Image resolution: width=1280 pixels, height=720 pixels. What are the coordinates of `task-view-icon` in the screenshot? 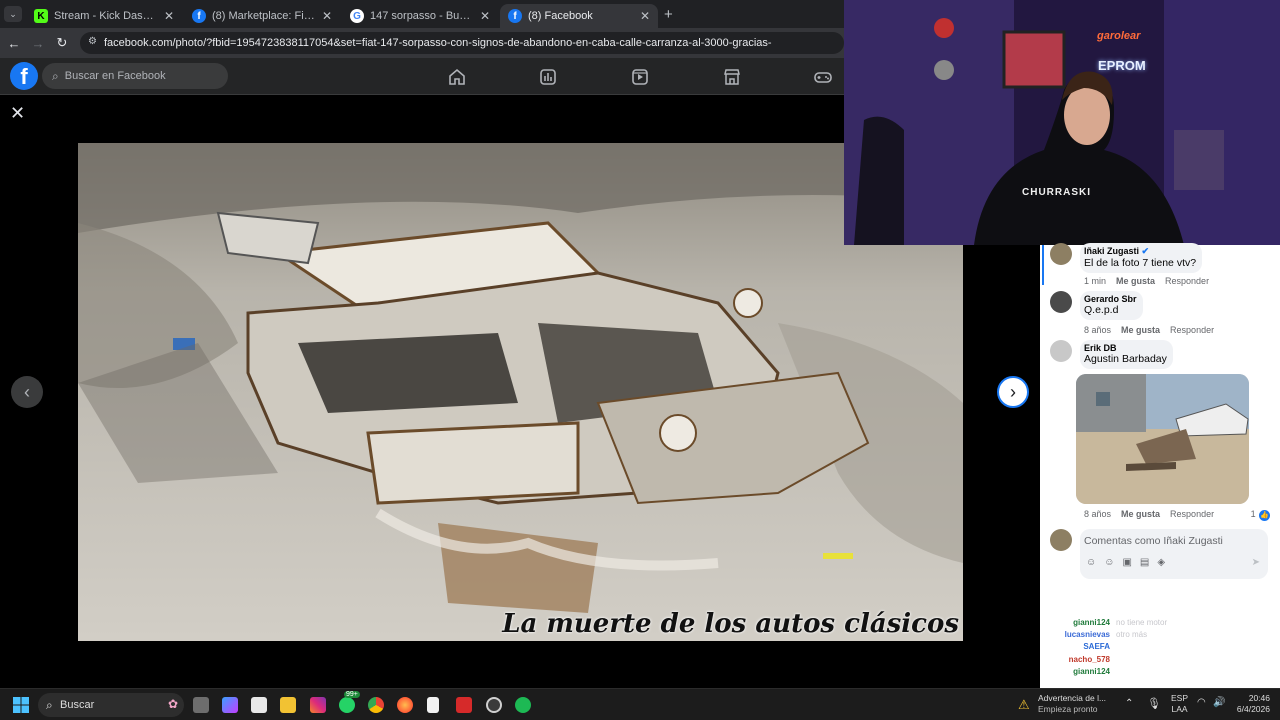 It's located at (201, 705).